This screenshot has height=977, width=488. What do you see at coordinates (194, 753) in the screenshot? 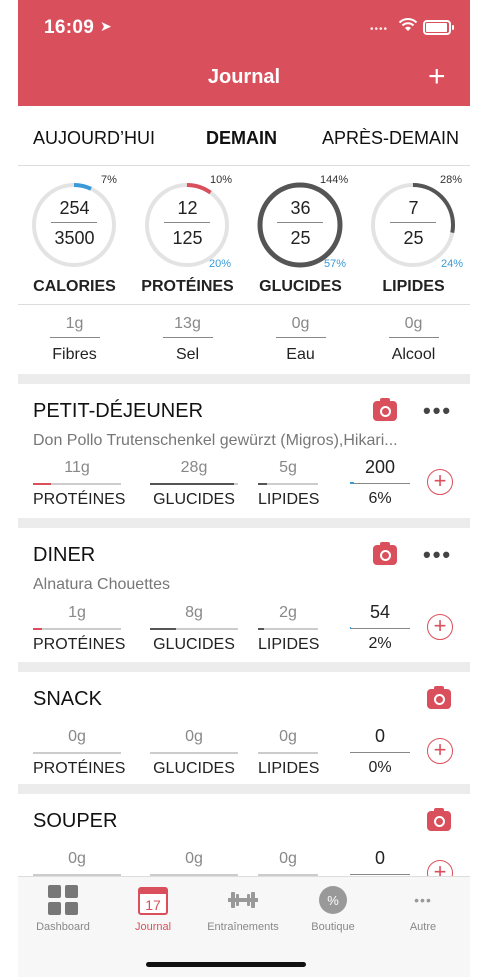
I see `meal-carbs: 0g GLUCIDES` at bounding box center [194, 753].